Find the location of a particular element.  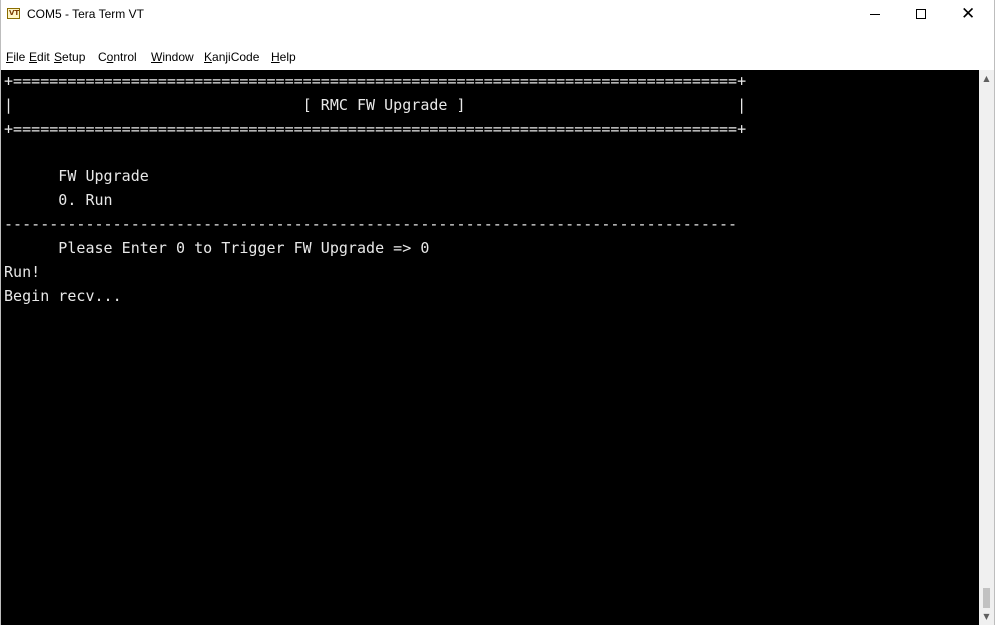

menu-file-label: ile is located at coordinates (19, 57).